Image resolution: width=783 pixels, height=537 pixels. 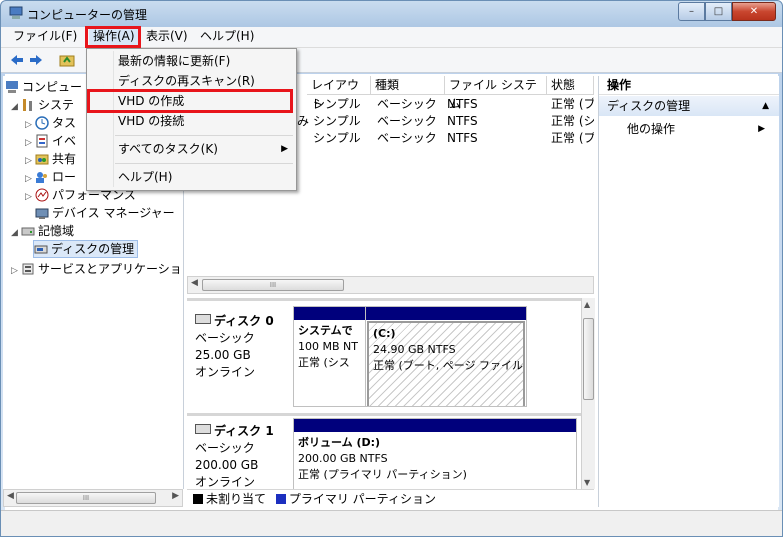 What do you see at coordinates (105, 213) in the screenshot?
I see `tree-item-device-manager: デバイス マネージャー` at bounding box center [105, 213].